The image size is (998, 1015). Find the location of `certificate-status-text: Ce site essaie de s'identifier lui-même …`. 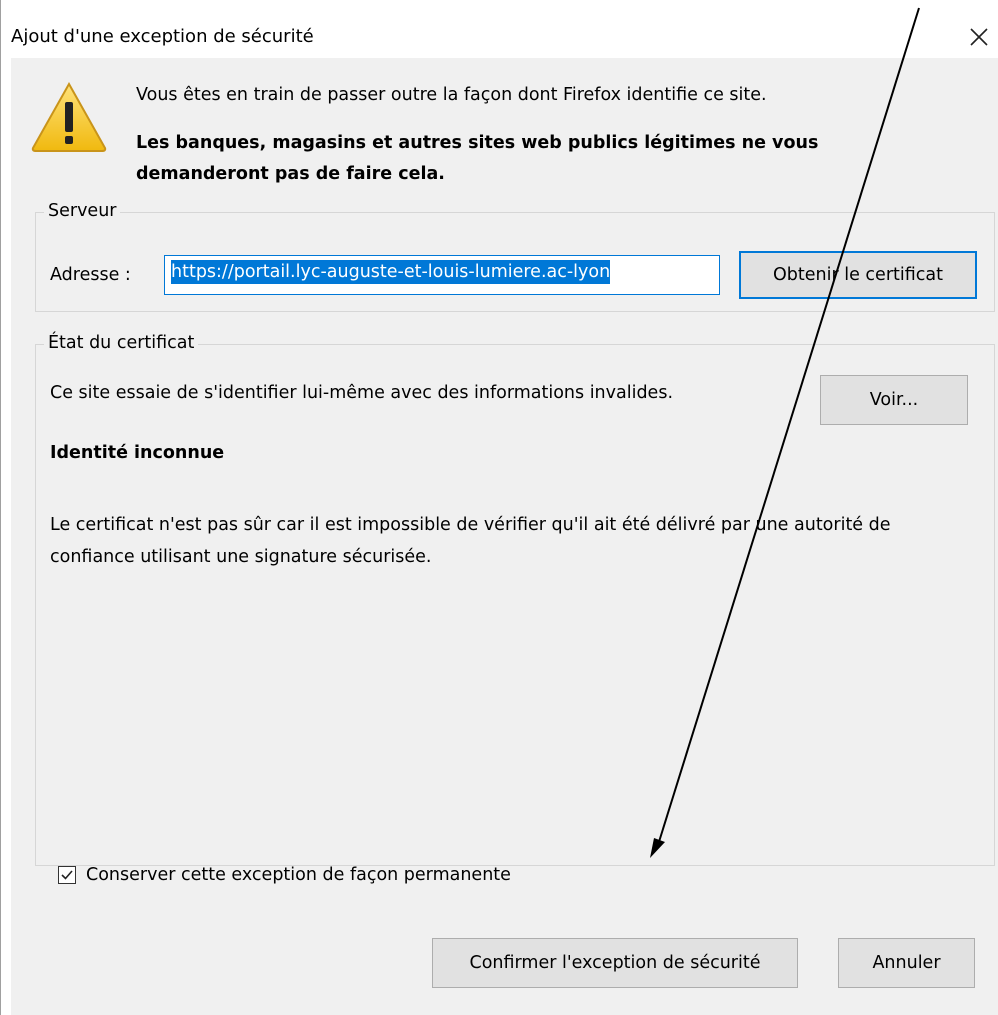

certificate-status-text: Ce site essaie de s'identifier lui-même … is located at coordinates (362, 393).